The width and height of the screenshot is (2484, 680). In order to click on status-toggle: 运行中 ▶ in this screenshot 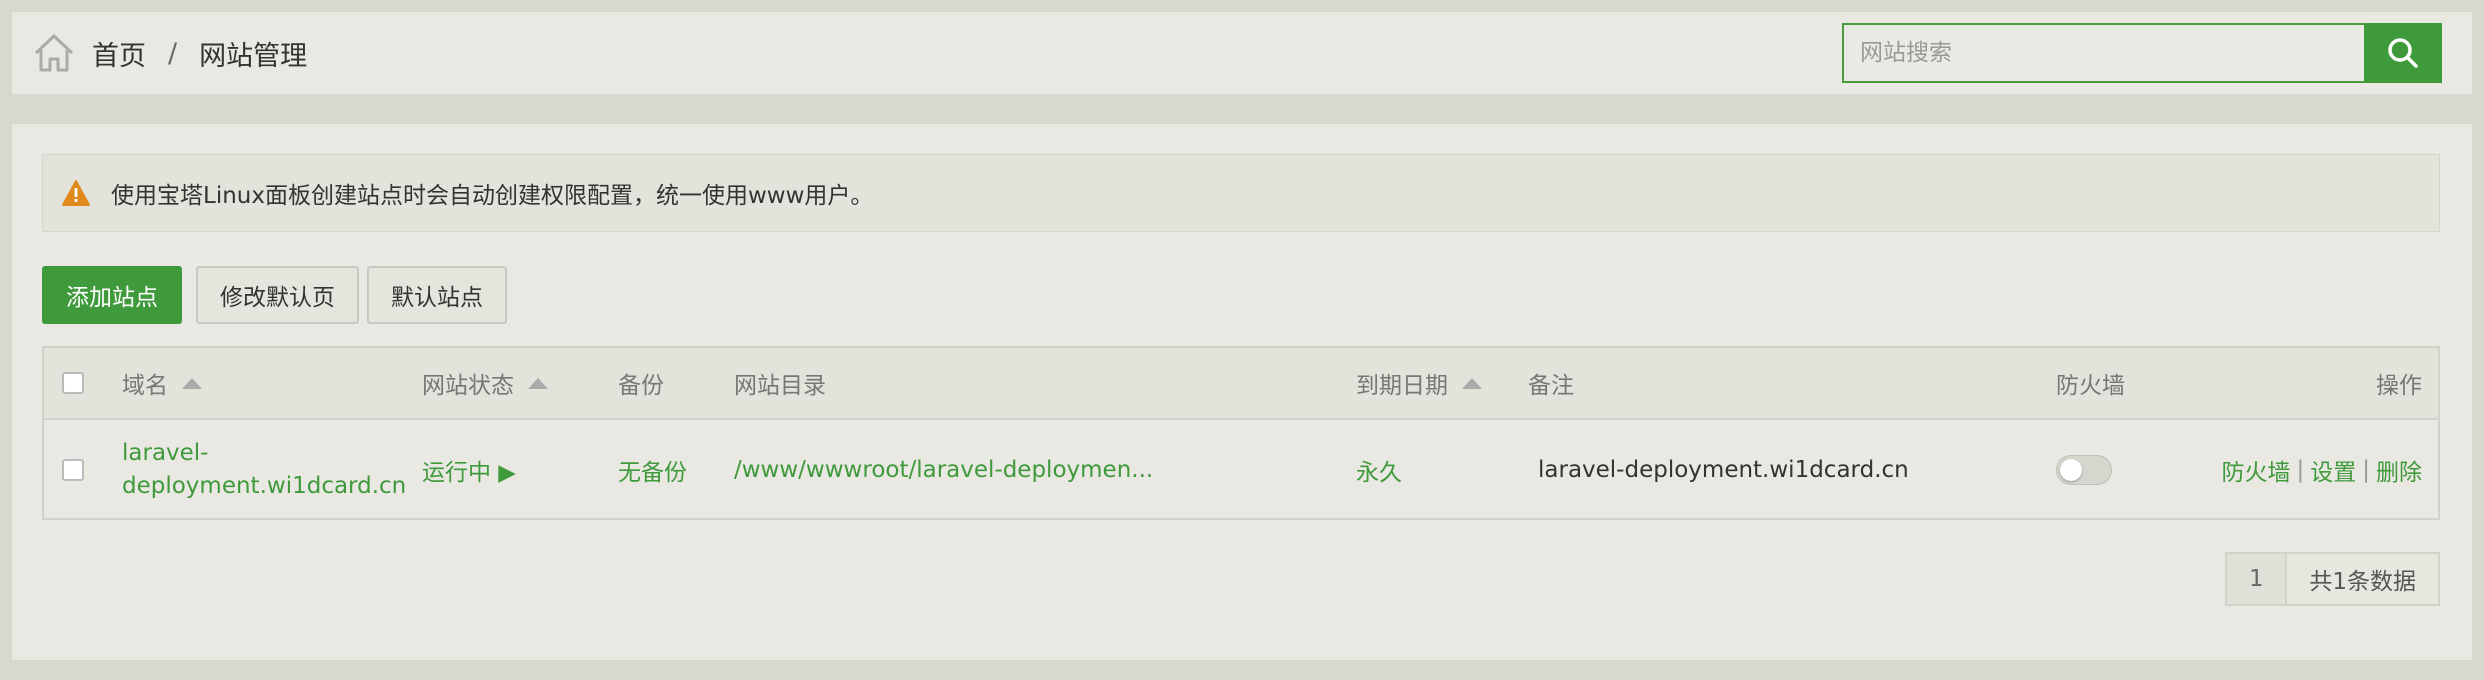, I will do `click(469, 470)`.